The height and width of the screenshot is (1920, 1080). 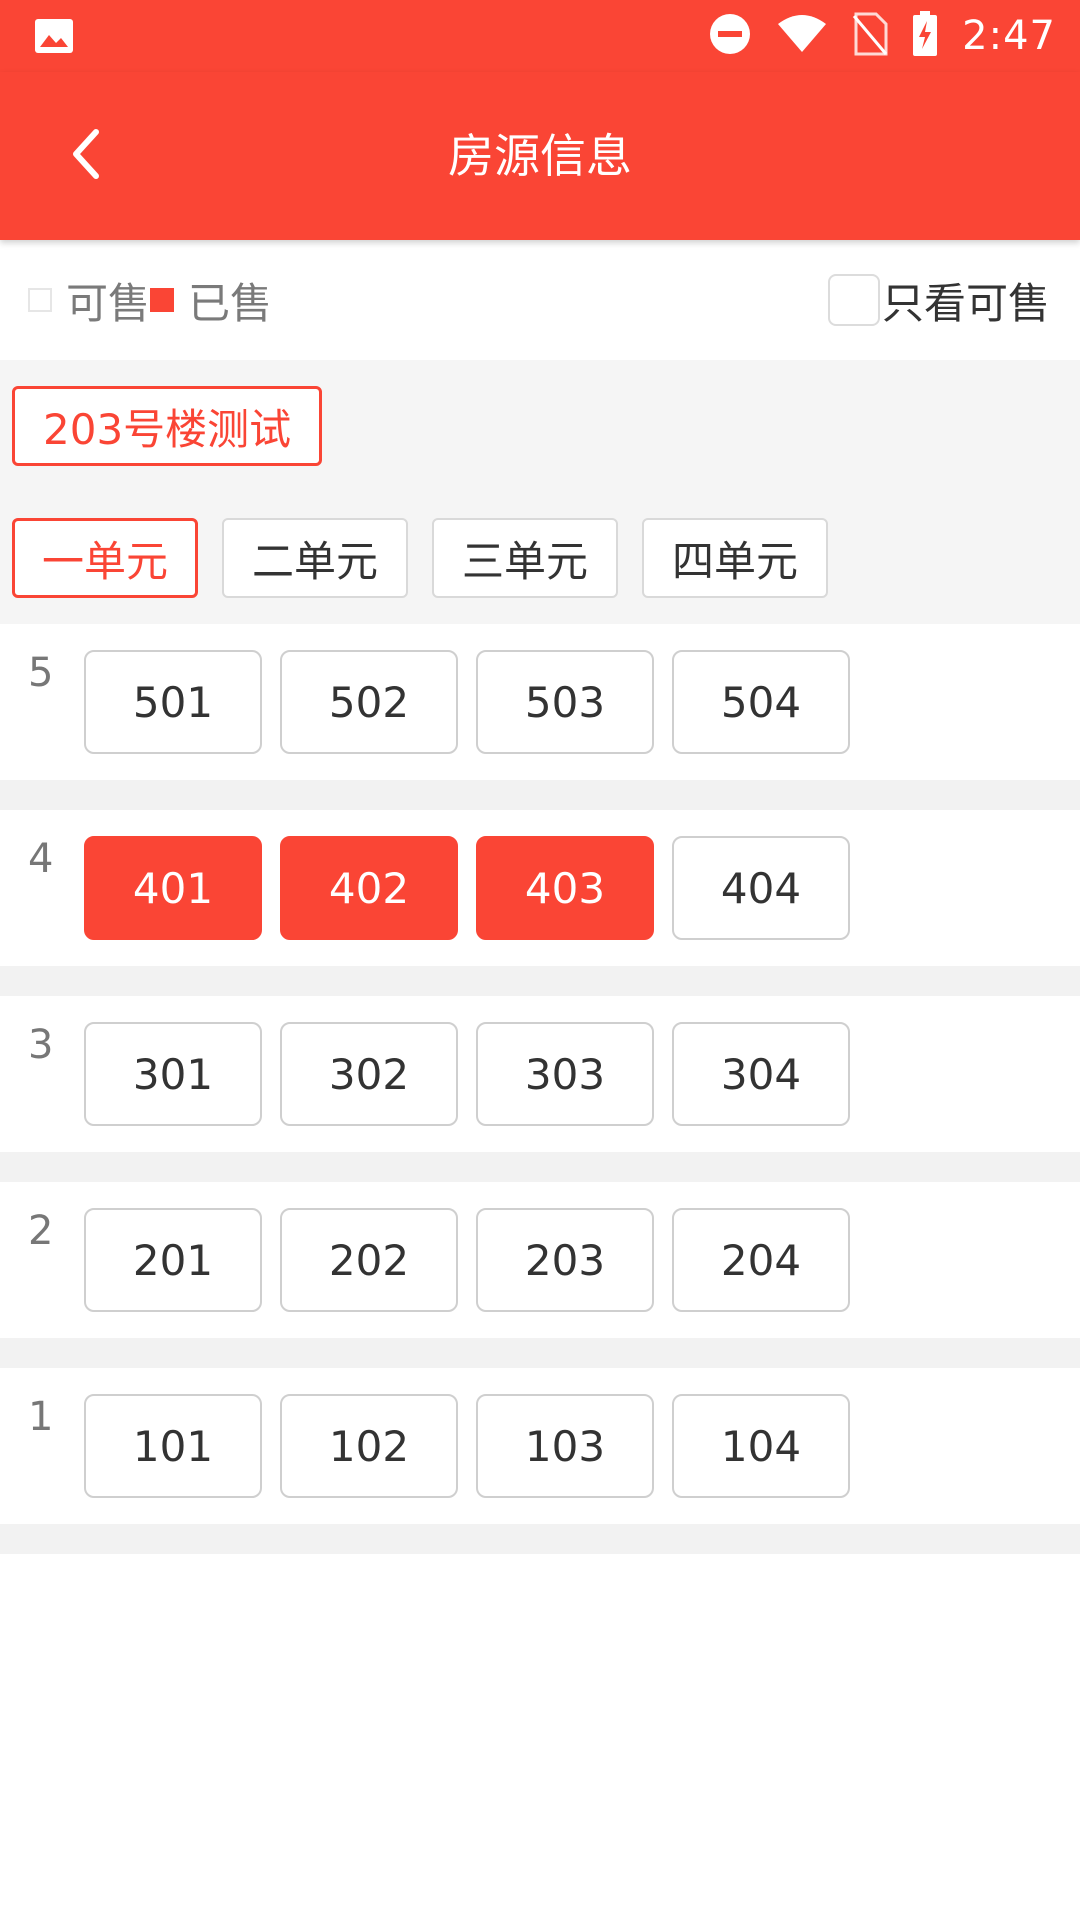 What do you see at coordinates (173, 1074) in the screenshot?
I see `room-button: 301` at bounding box center [173, 1074].